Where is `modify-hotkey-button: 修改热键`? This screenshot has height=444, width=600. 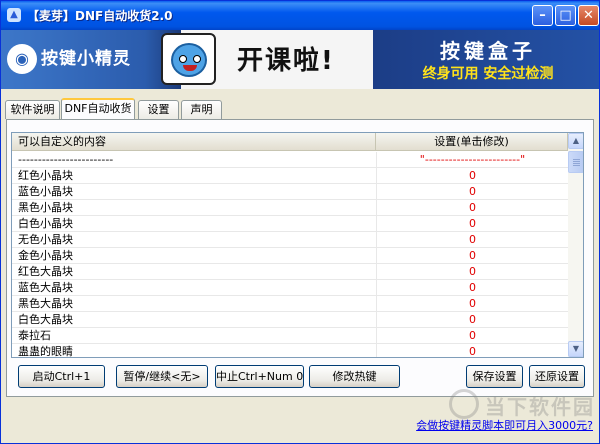
modify-hotkey-button: 修改热键 is located at coordinates (354, 376).